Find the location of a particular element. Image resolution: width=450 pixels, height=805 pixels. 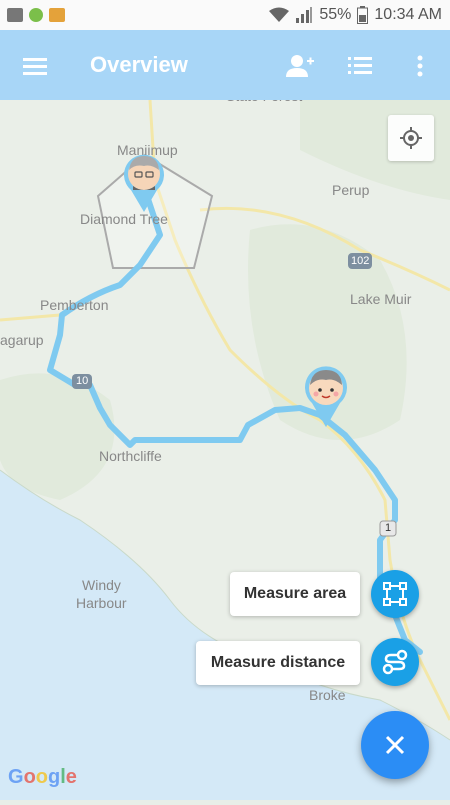

more-vert-icon is located at coordinates (420, 66).